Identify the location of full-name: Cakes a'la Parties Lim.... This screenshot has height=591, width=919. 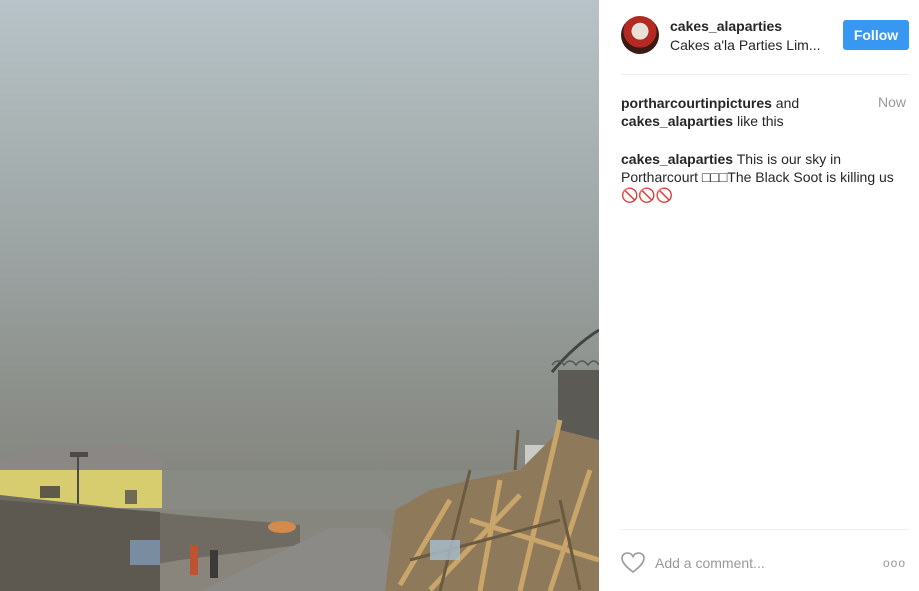
(745, 45).